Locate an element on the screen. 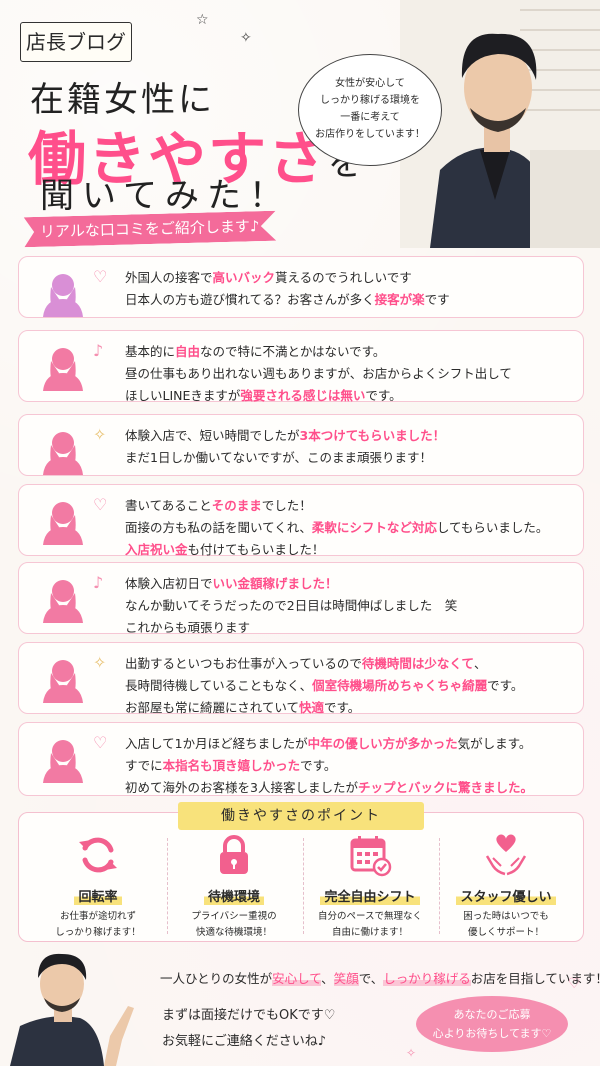  calendar-icon is located at coordinates (371, 856).